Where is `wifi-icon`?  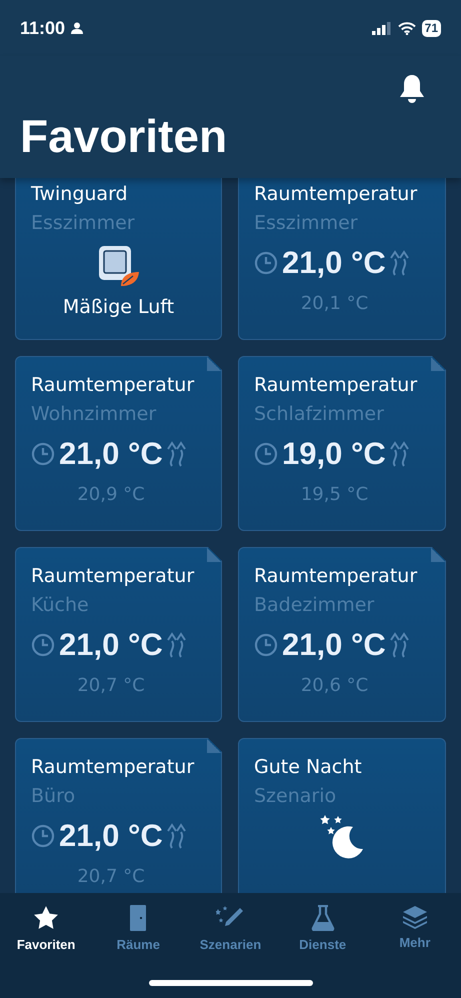
wifi-icon is located at coordinates (407, 28).